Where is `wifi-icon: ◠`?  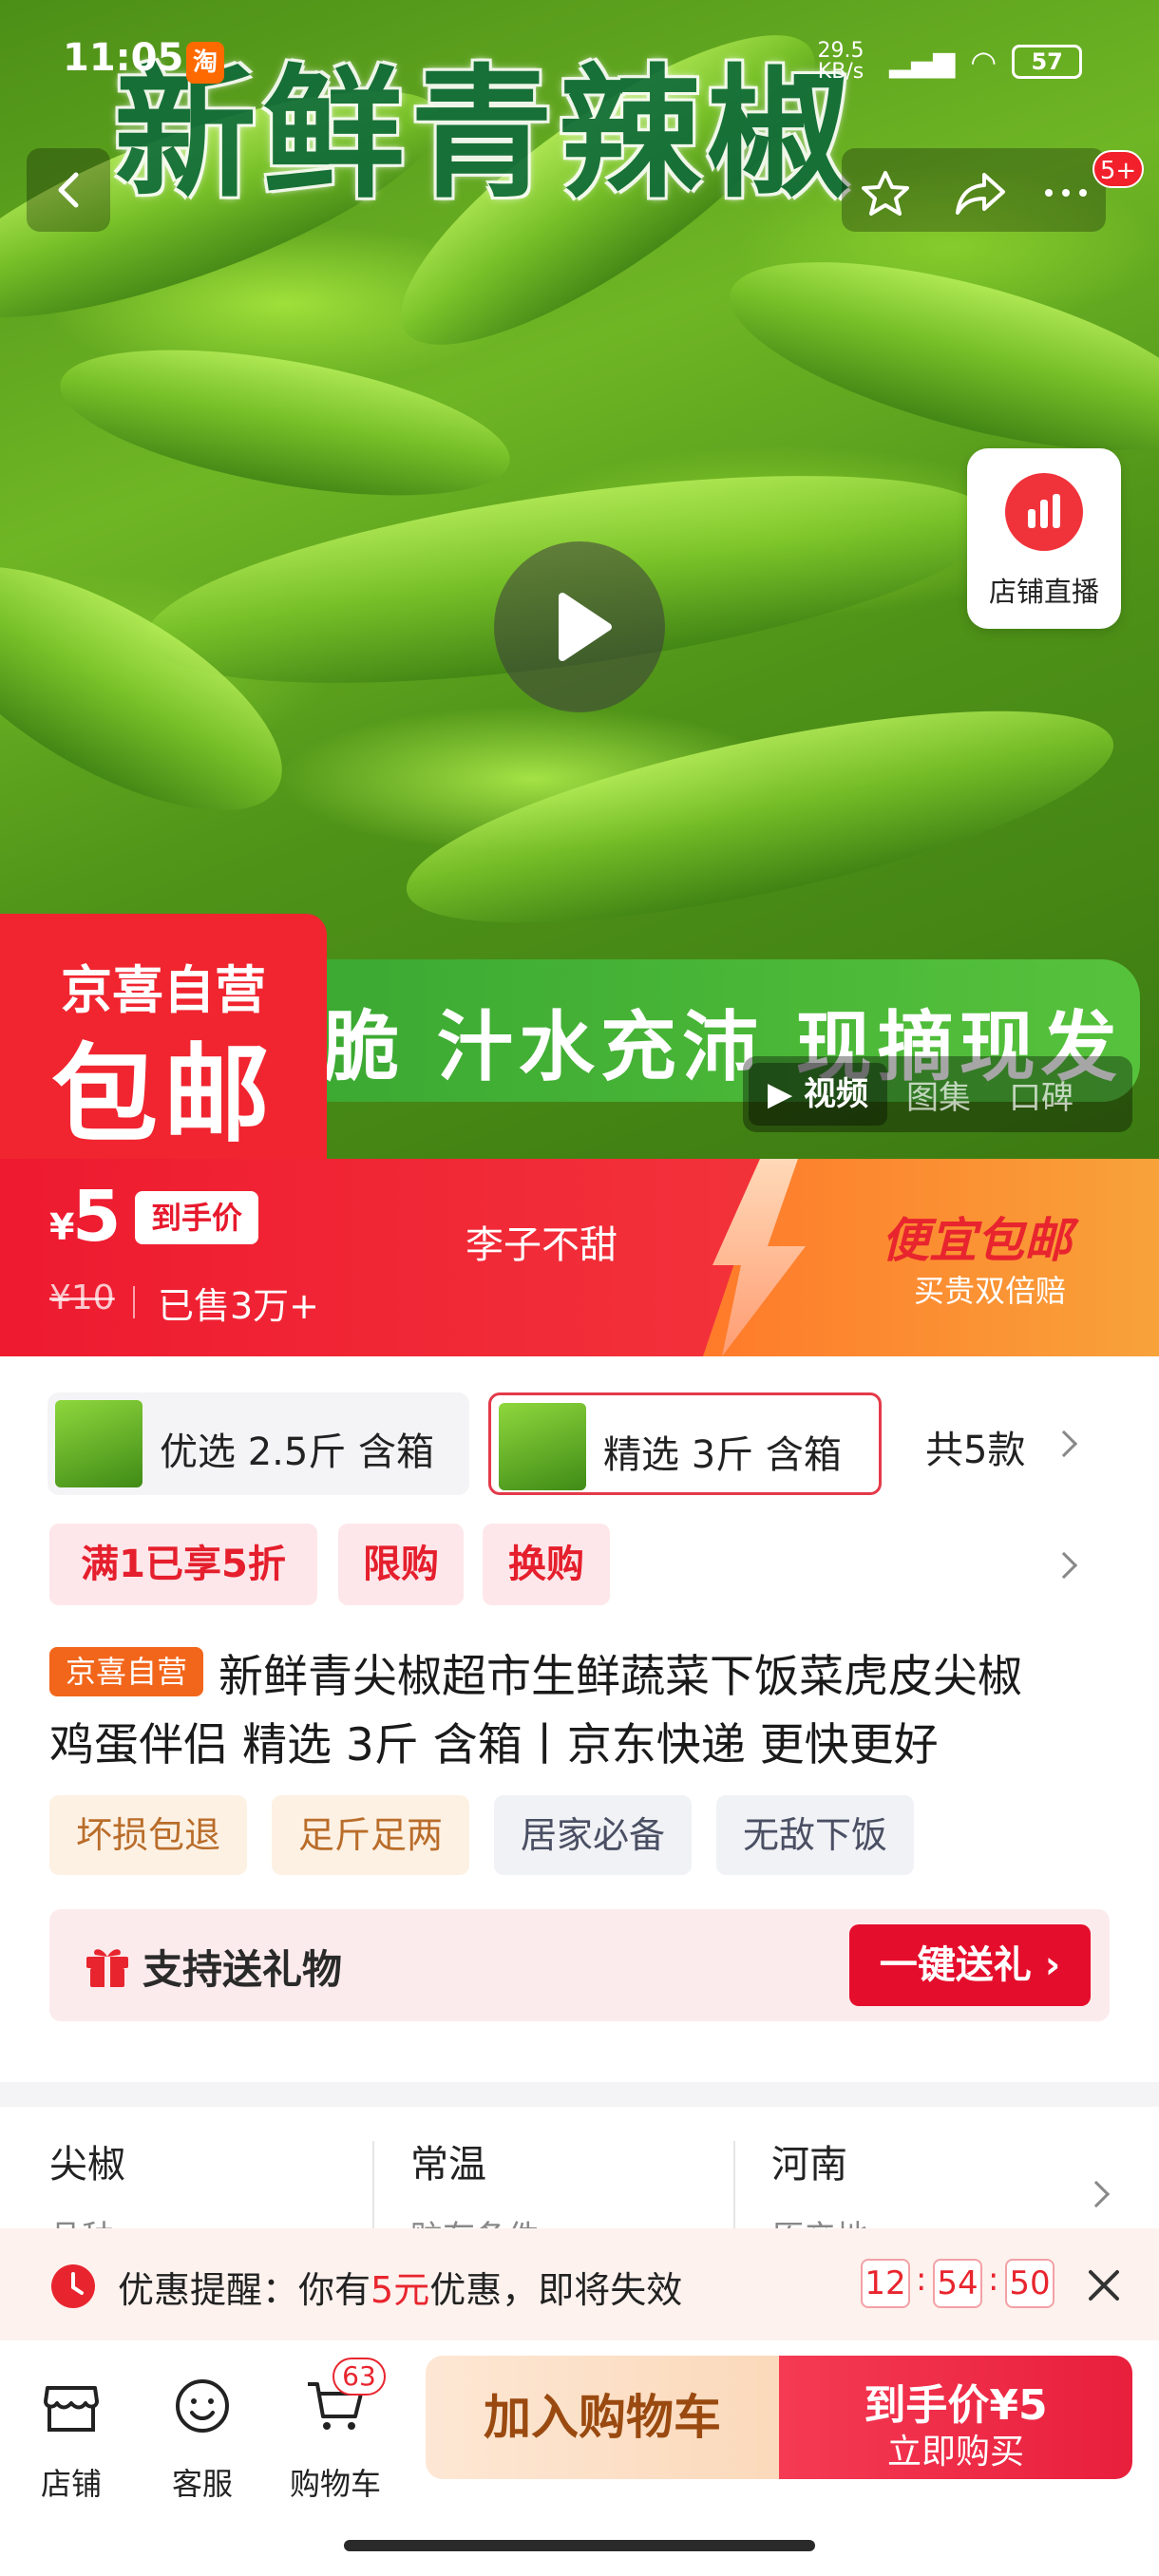 wifi-icon: ◠ is located at coordinates (984, 62).